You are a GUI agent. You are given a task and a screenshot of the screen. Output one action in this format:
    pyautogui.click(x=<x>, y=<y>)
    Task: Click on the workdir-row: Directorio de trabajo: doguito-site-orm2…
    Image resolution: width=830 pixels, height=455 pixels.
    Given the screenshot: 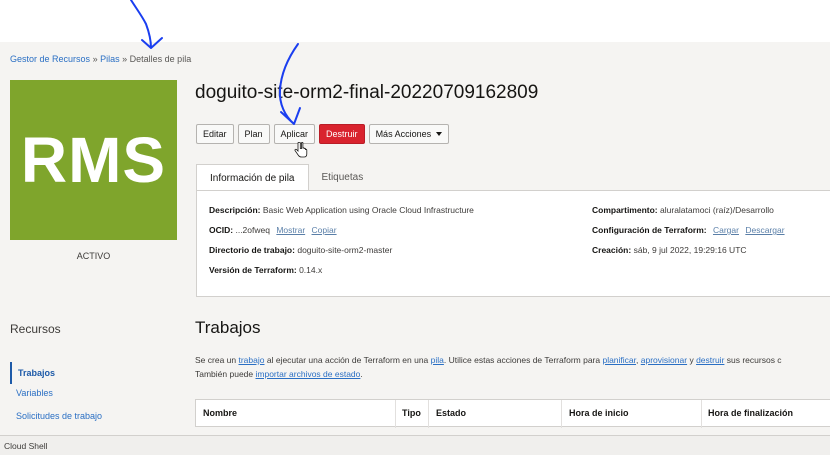 What is the action you would take?
    pyautogui.click(x=300, y=250)
    